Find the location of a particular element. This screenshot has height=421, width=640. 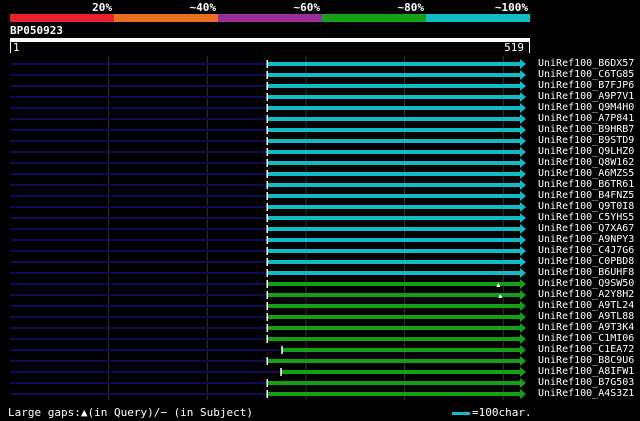

hit-label: UniRef100_A9P7V1 is located at coordinates (586, 96).